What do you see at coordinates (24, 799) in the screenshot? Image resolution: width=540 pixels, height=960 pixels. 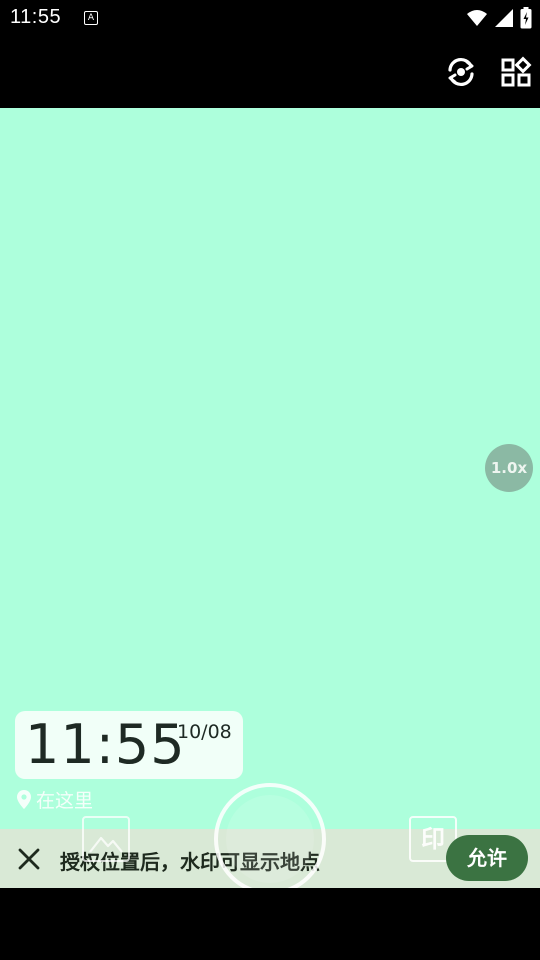 I see `location-pin-icon` at bounding box center [24, 799].